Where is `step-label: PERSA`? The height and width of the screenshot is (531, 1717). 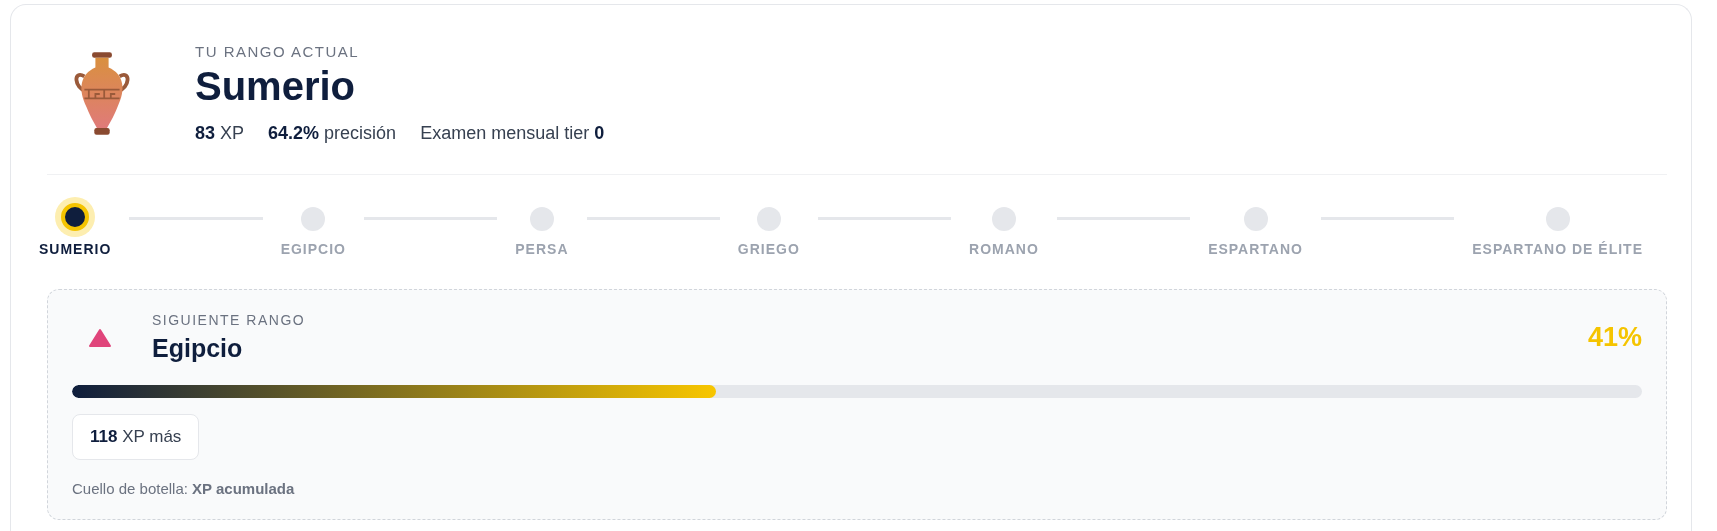 step-label: PERSA is located at coordinates (542, 249).